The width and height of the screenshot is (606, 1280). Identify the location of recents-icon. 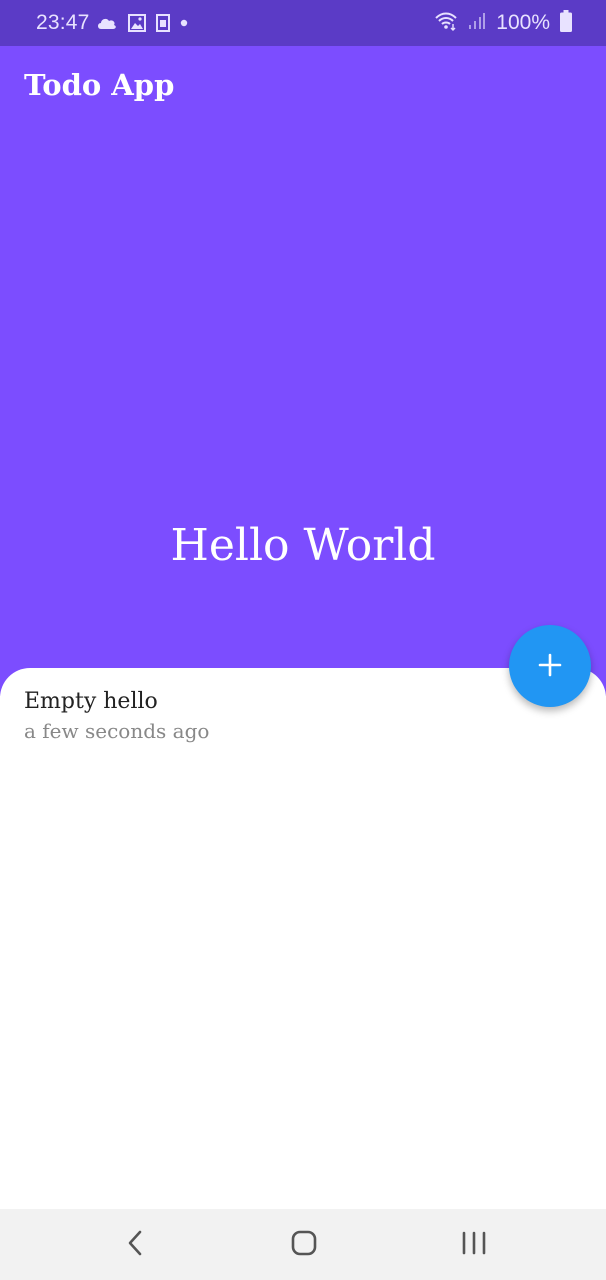
(474, 1245).